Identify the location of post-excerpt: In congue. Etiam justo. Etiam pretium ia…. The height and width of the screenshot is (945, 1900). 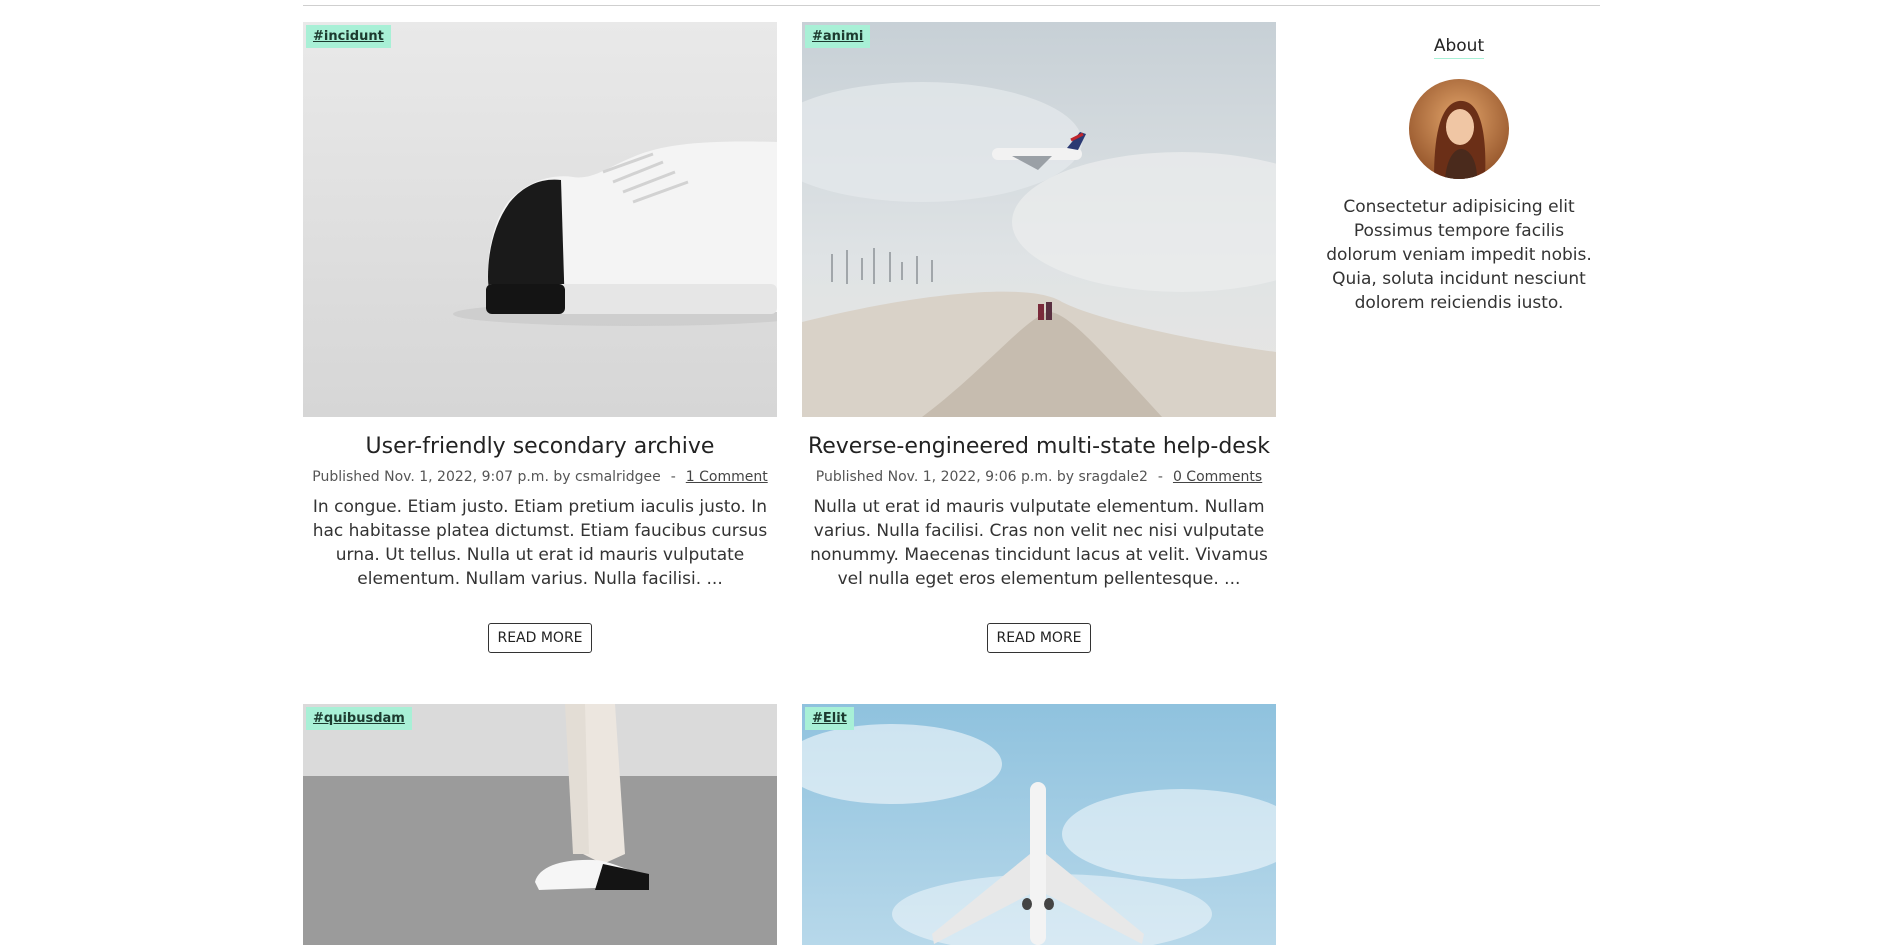
(540, 543).